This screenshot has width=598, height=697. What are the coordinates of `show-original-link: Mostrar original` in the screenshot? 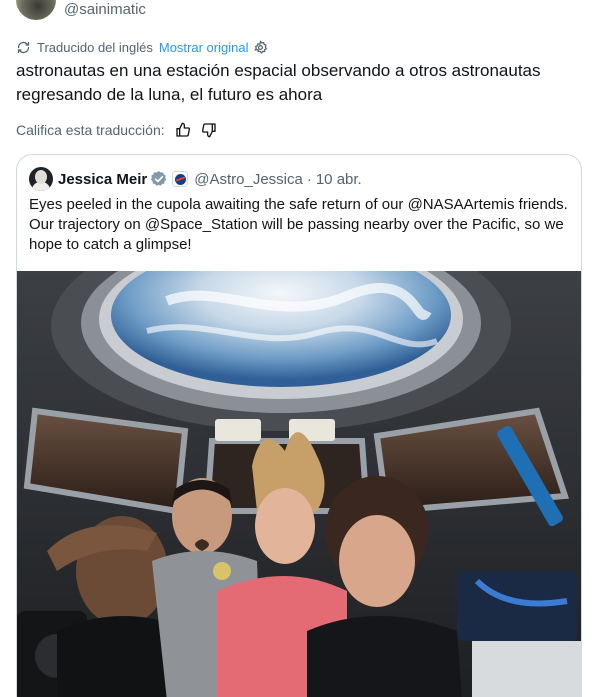 It's located at (204, 47).